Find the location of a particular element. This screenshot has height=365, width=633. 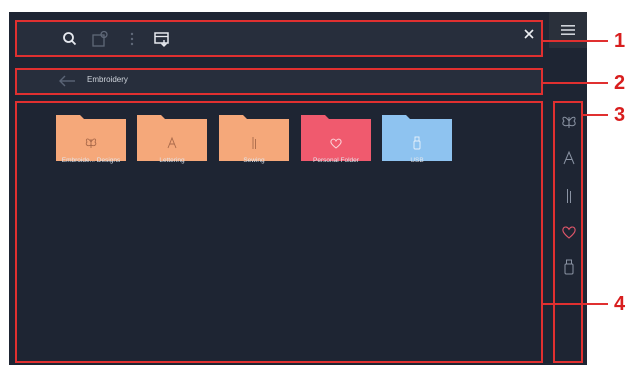

folder-embroidery-designs: Embroide... Designs is located at coordinates (91, 137).